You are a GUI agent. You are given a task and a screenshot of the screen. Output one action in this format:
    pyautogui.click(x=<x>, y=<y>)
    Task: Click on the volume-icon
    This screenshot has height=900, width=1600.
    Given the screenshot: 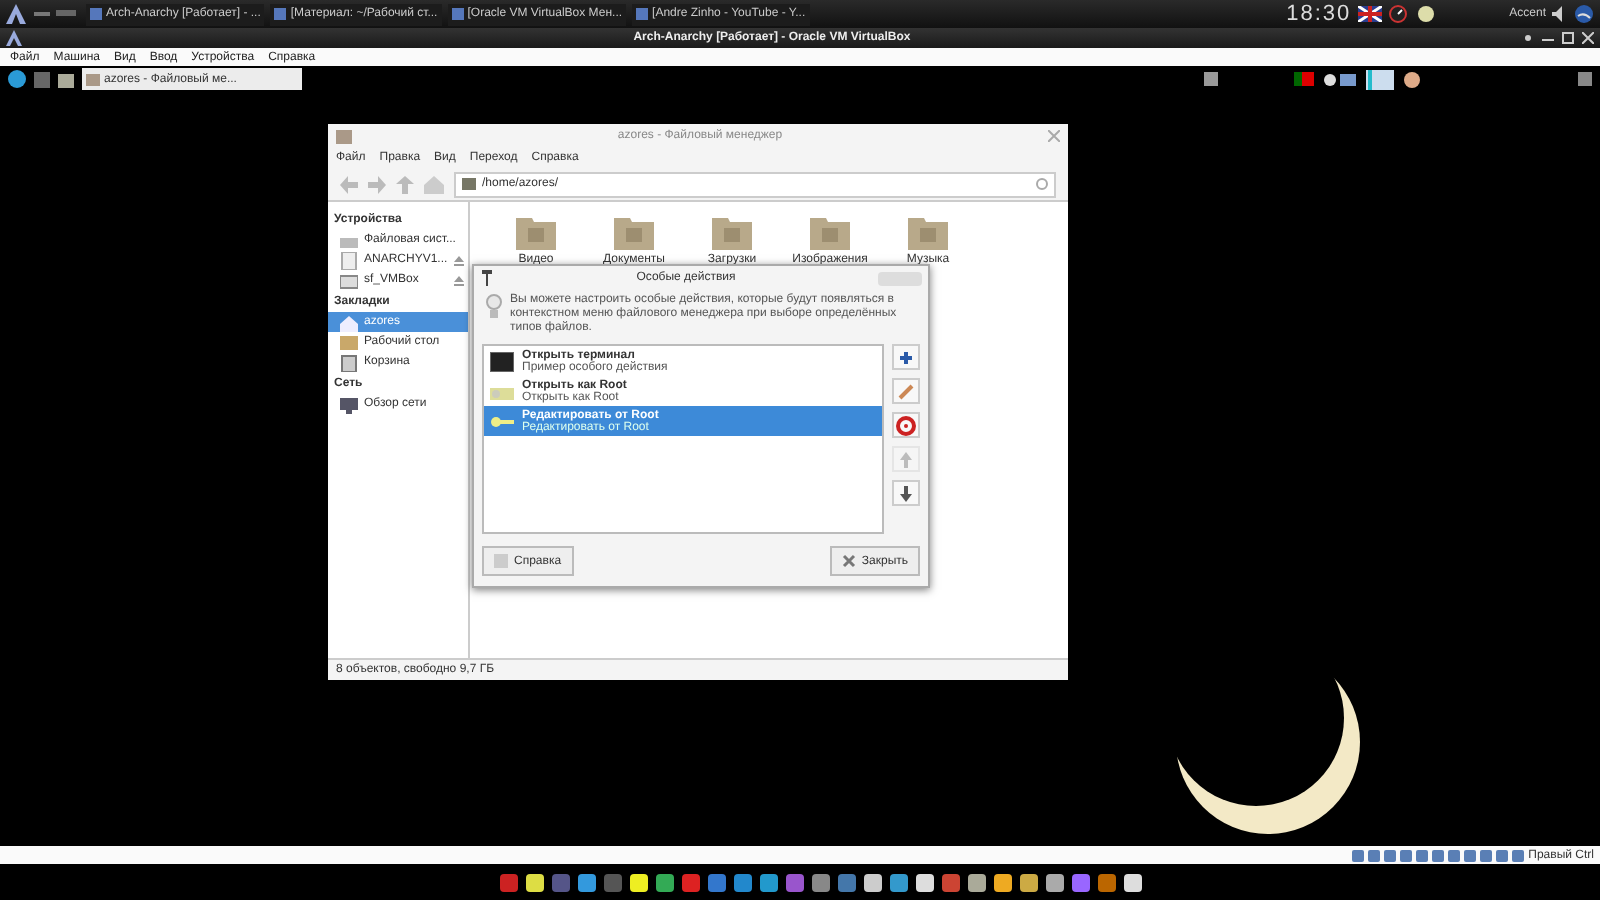 What is the action you would take?
    pyautogui.click(x=1560, y=14)
    